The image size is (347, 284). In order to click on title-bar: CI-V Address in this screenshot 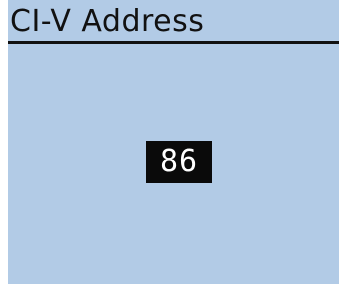, I will do `click(173, 22)`.